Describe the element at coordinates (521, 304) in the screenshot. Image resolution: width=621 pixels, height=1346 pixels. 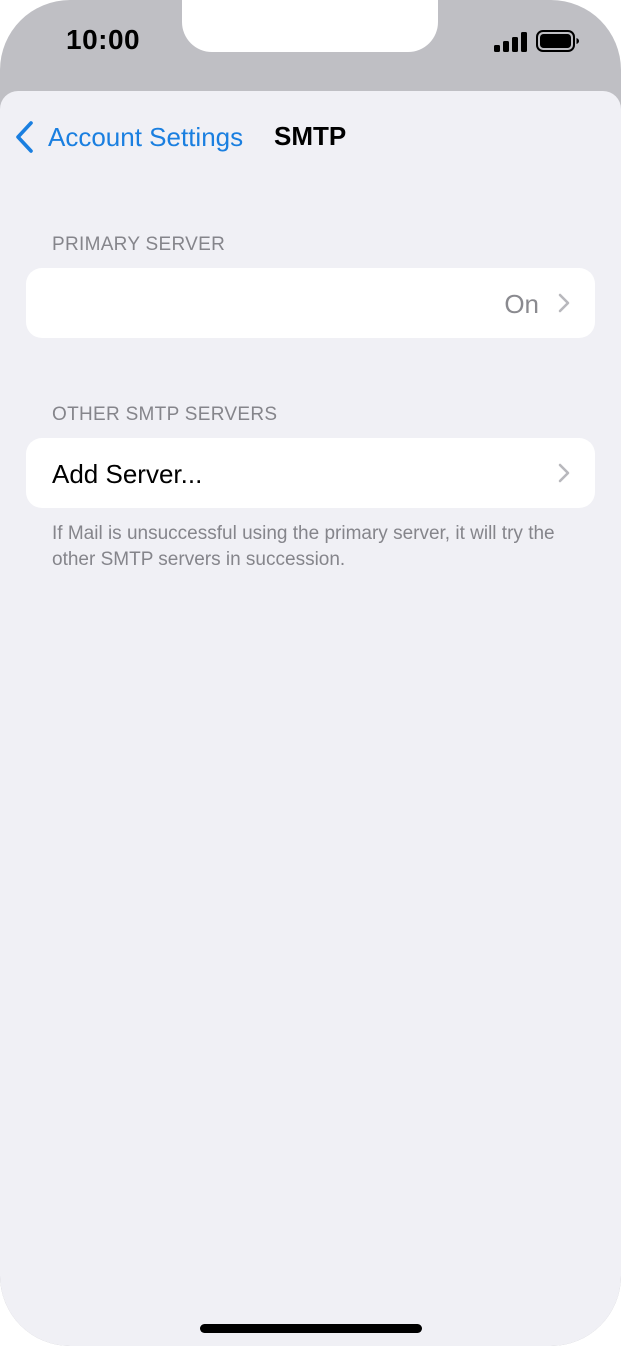
I see `primary-server-status: On` at that location.